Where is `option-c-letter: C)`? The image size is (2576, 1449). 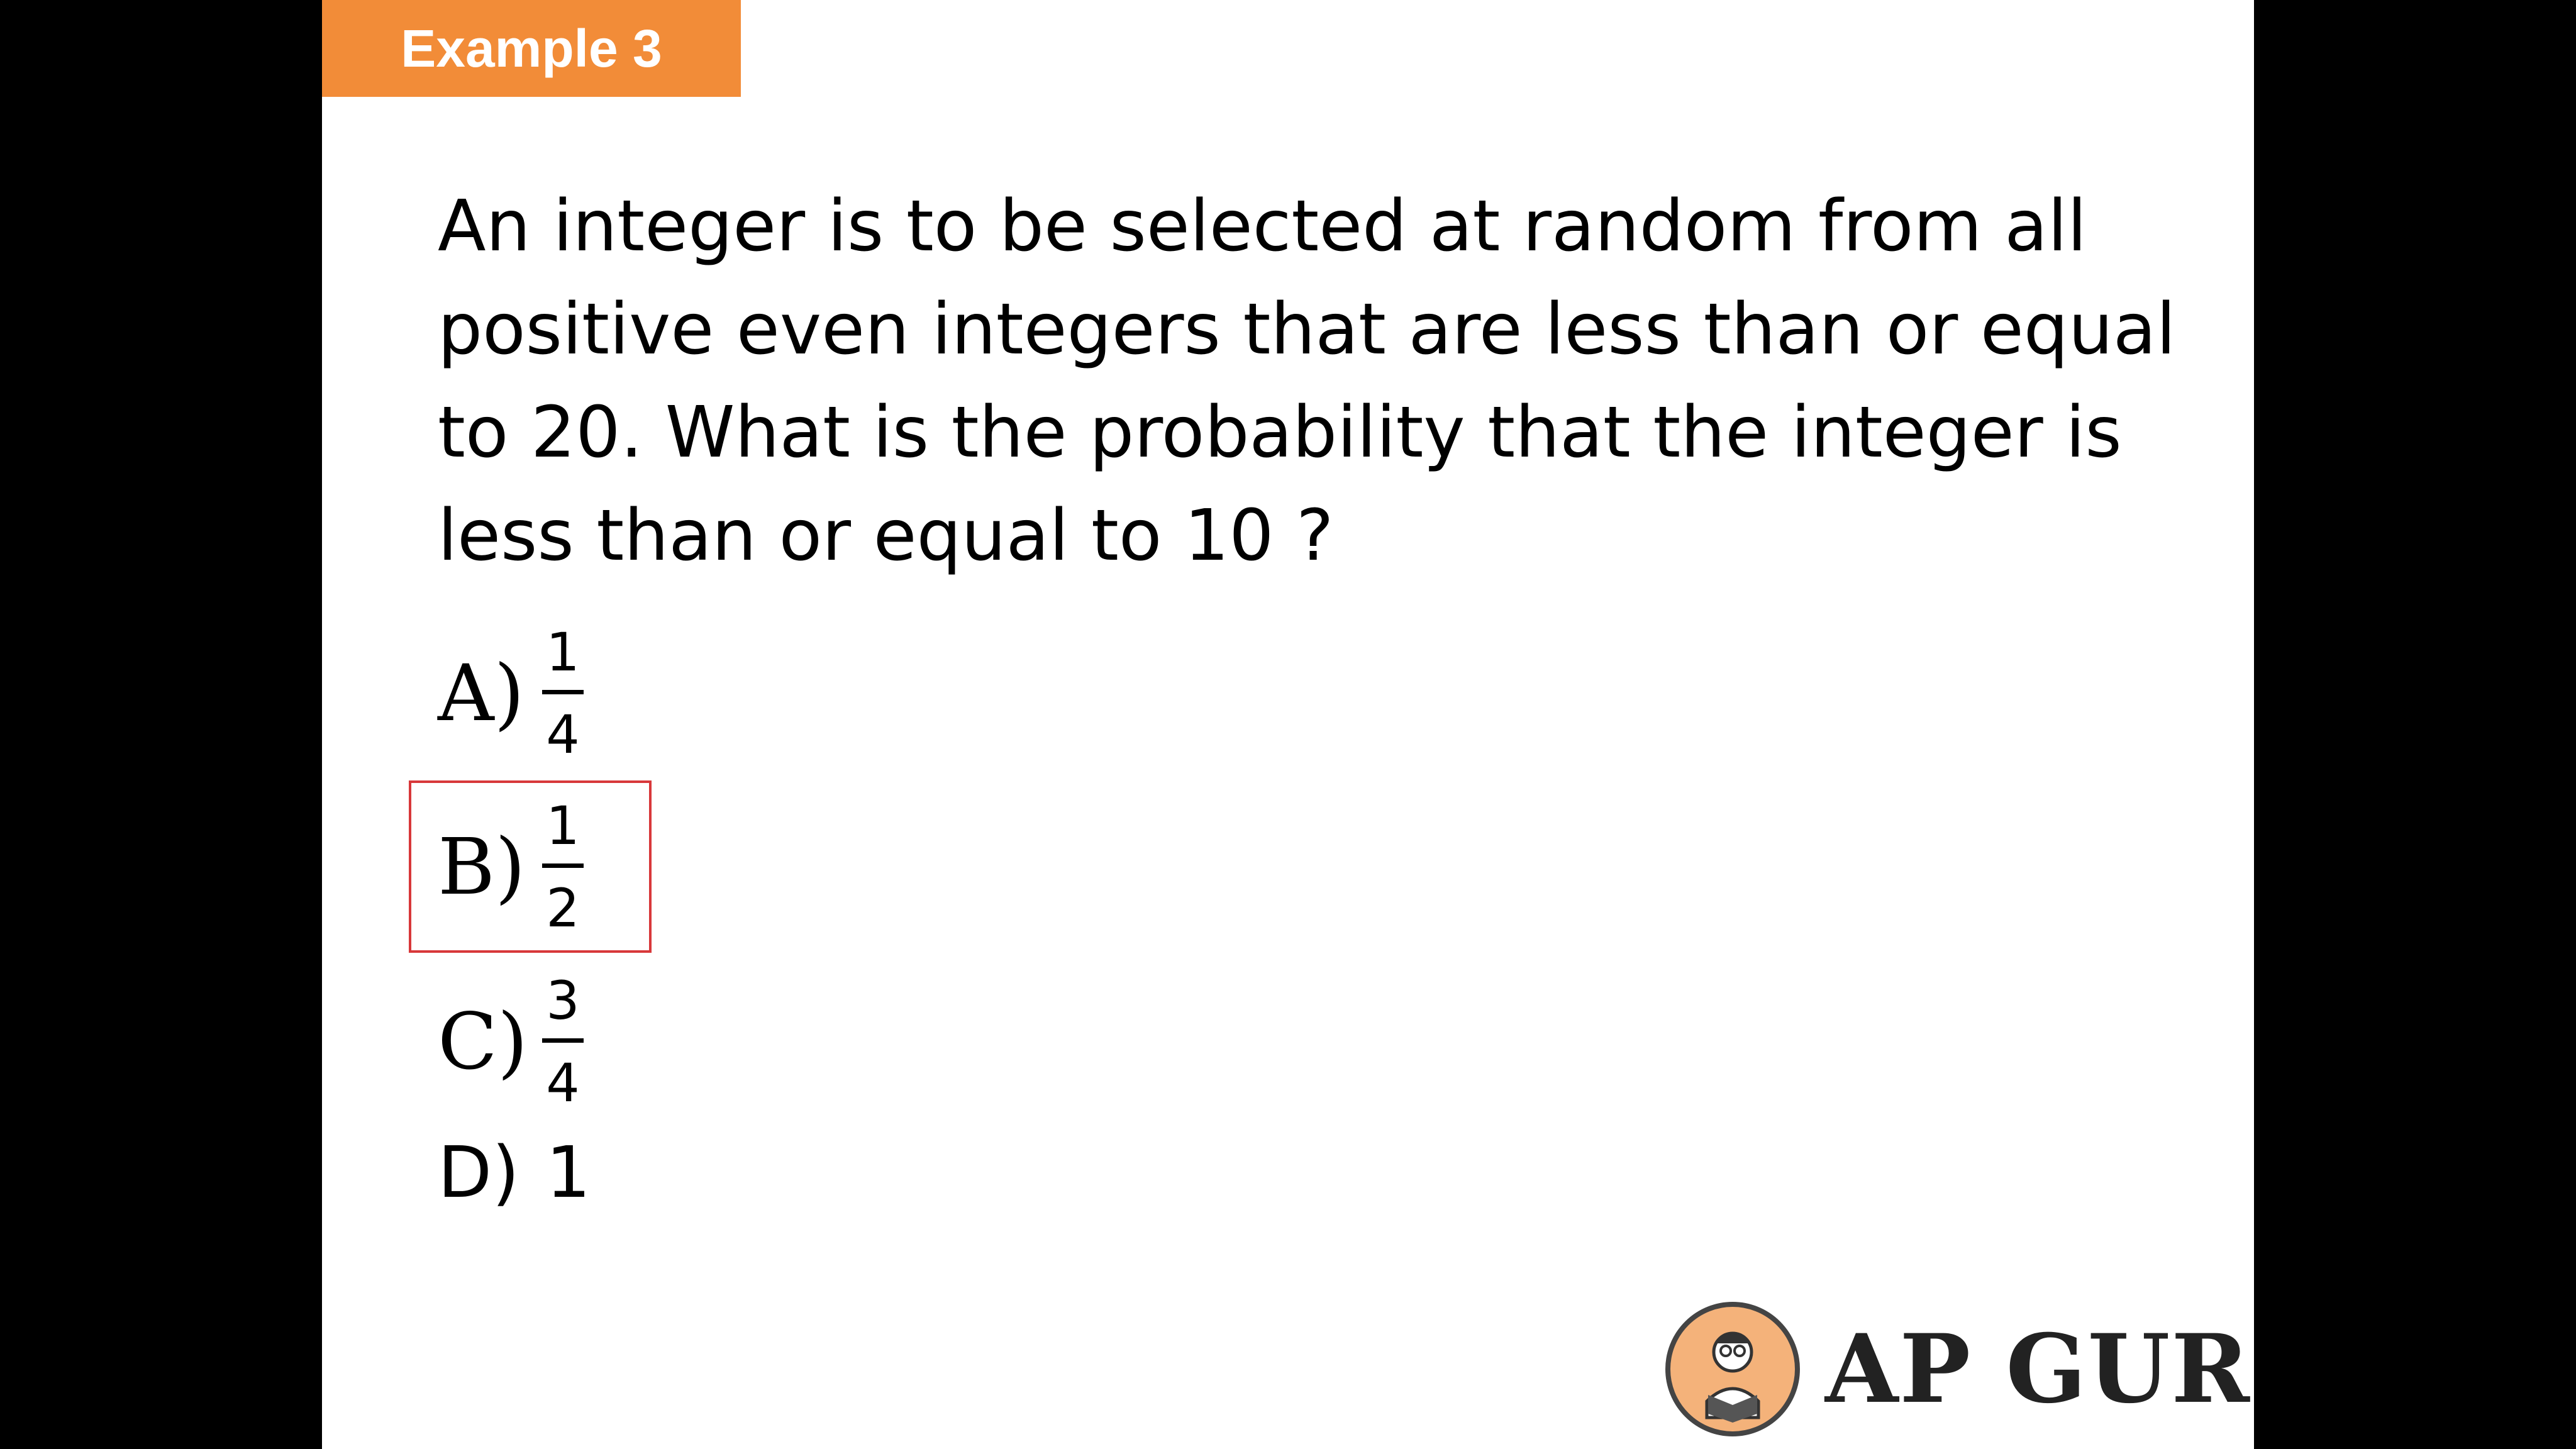 option-c-letter: C) is located at coordinates (483, 1041).